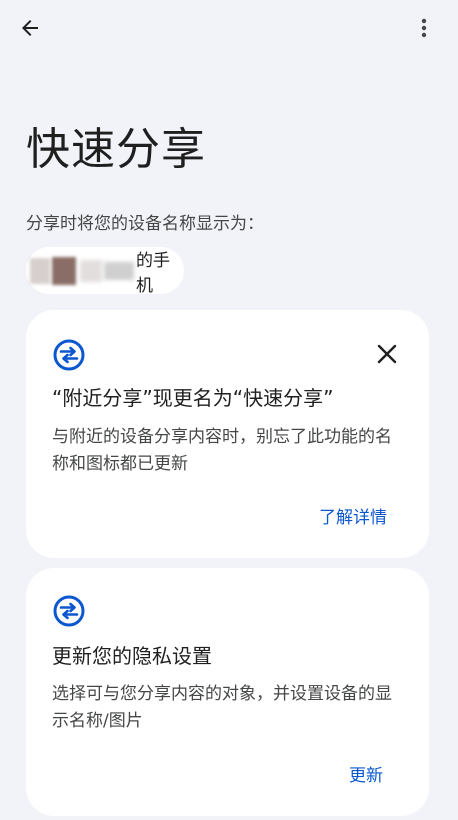  I want to click on learn-more-link: 了解详情, so click(353, 518).